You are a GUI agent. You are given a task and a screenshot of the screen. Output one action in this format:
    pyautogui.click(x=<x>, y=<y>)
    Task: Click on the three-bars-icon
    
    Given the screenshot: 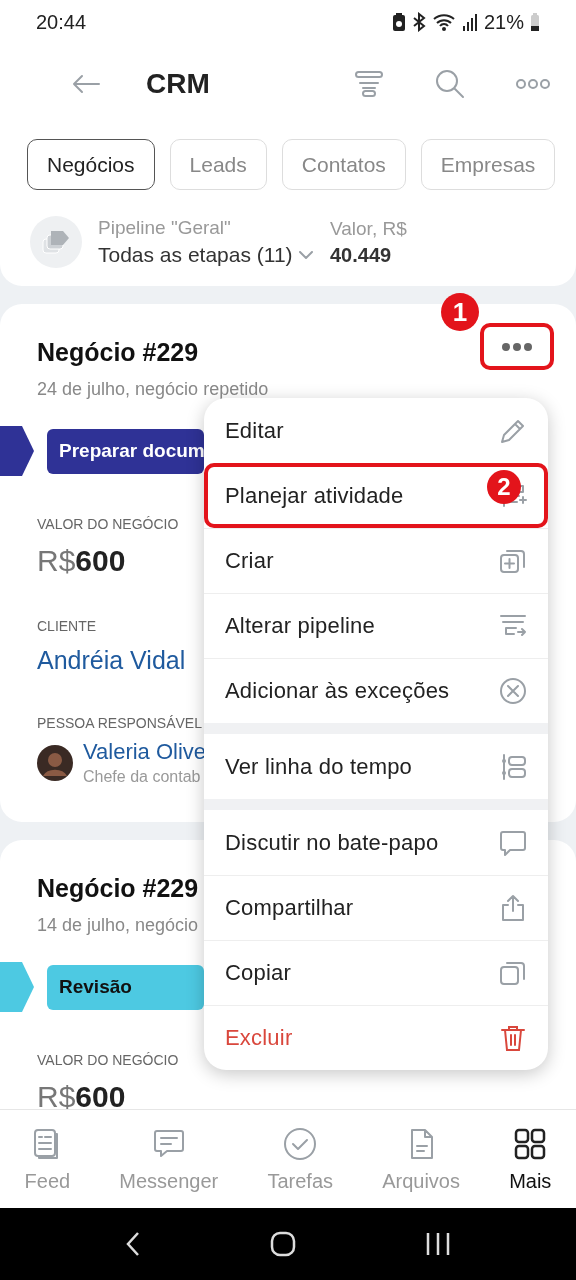 What is the action you would take?
    pyautogui.click(x=438, y=1244)
    